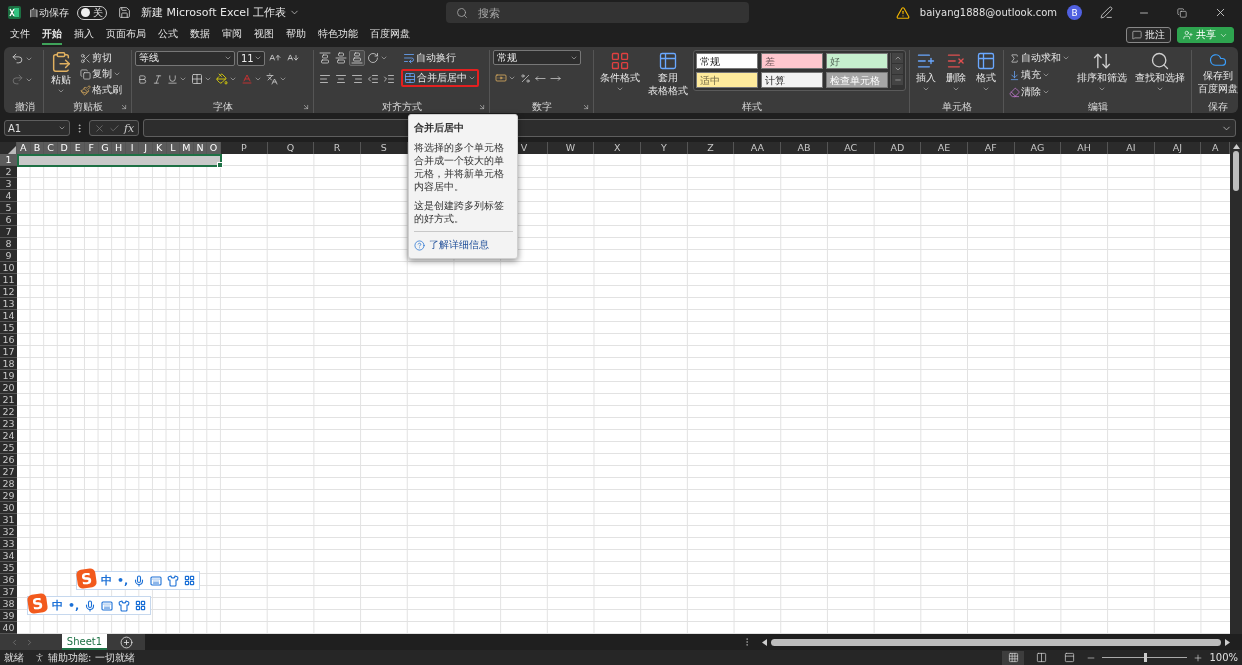  Describe the element at coordinates (8, 592) in the screenshot. I see `row-header: 37` at that location.